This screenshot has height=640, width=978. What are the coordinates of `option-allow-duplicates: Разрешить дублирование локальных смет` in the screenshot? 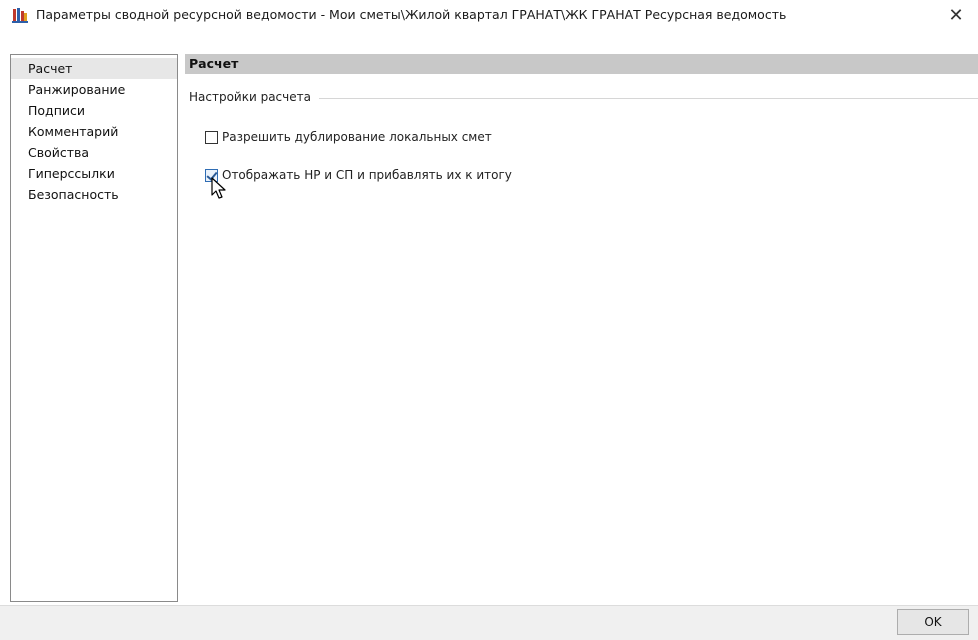 It's located at (348, 137).